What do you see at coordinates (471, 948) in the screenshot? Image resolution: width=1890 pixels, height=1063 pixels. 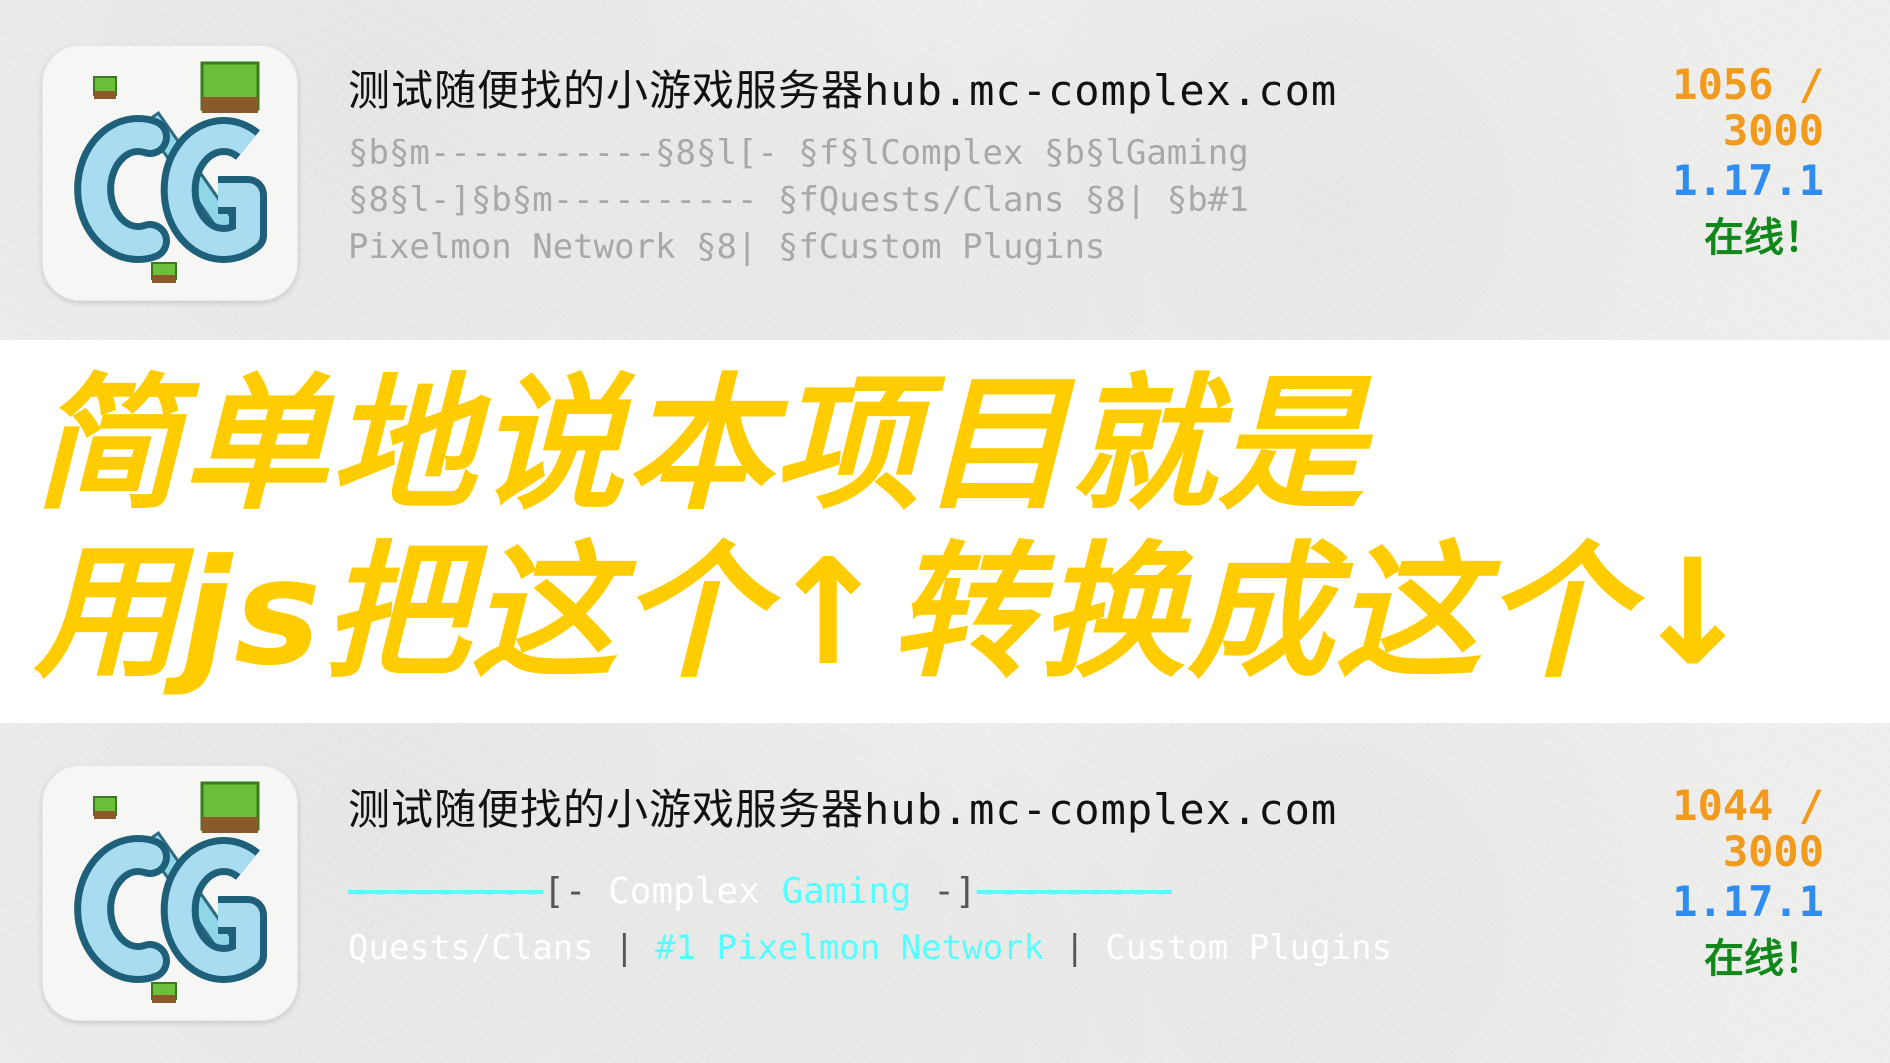 I see `motd-segment: Quests/Clans` at bounding box center [471, 948].